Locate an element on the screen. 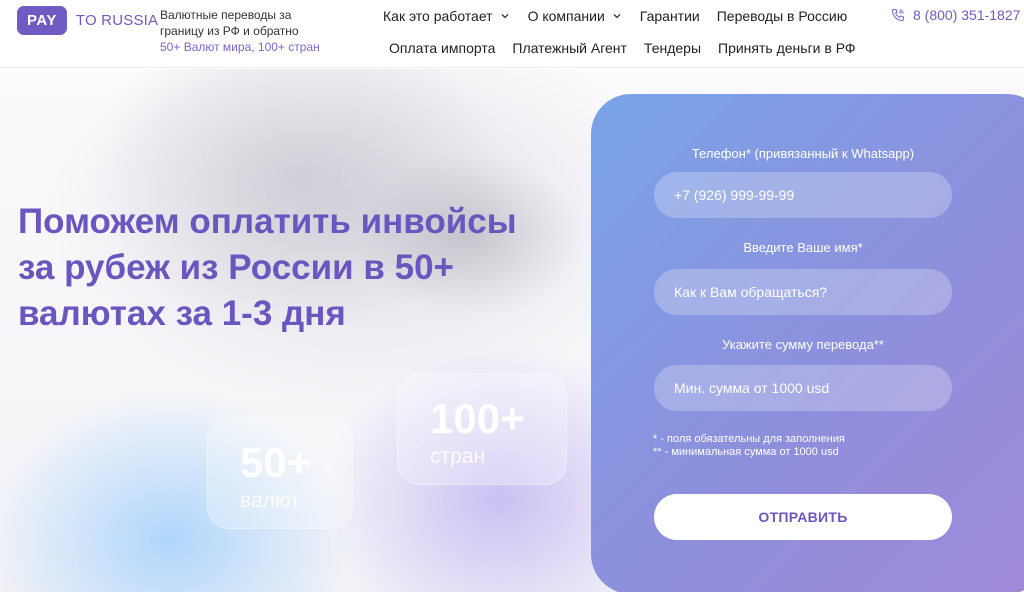  nav-guarantees: Гарантии is located at coordinates (670, 16).